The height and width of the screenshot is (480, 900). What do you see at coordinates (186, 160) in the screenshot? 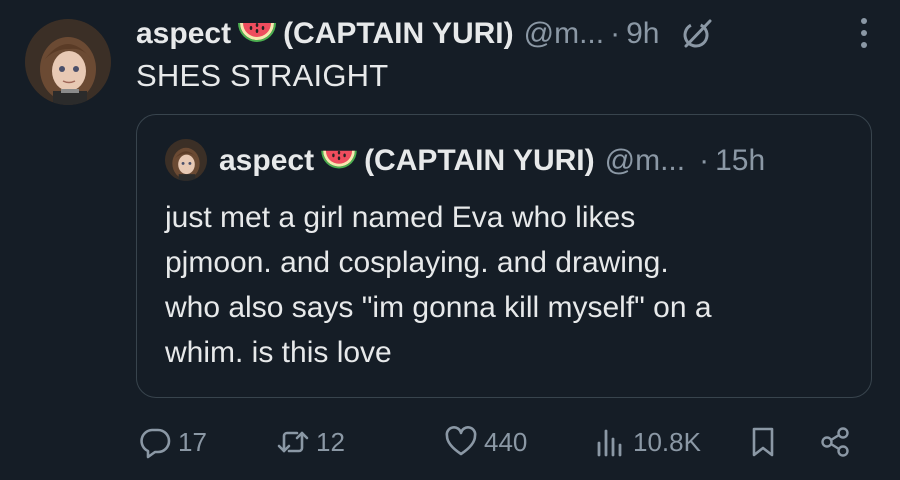
I see `quoted-author-avatar` at bounding box center [186, 160].